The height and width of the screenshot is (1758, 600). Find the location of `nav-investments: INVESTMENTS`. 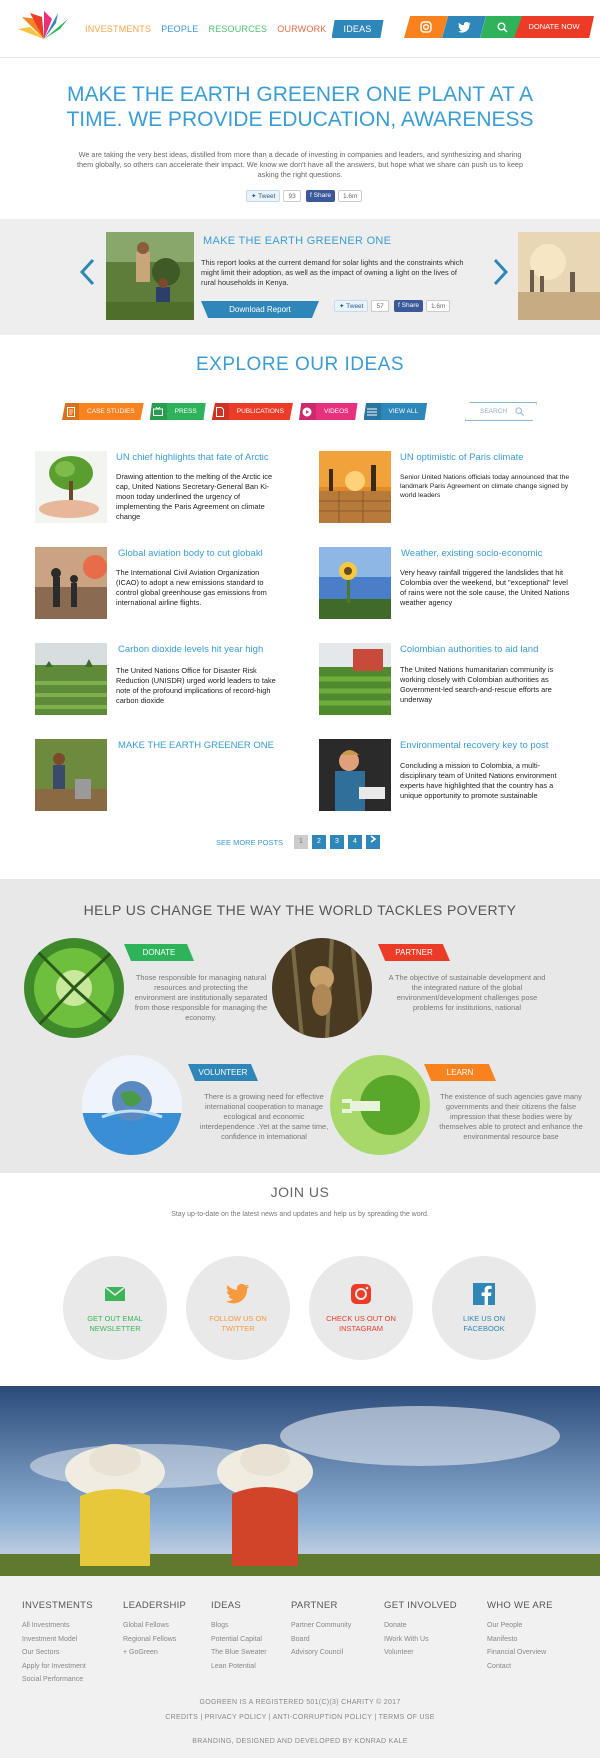

nav-investments: INVESTMENTS is located at coordinates (118, 29).